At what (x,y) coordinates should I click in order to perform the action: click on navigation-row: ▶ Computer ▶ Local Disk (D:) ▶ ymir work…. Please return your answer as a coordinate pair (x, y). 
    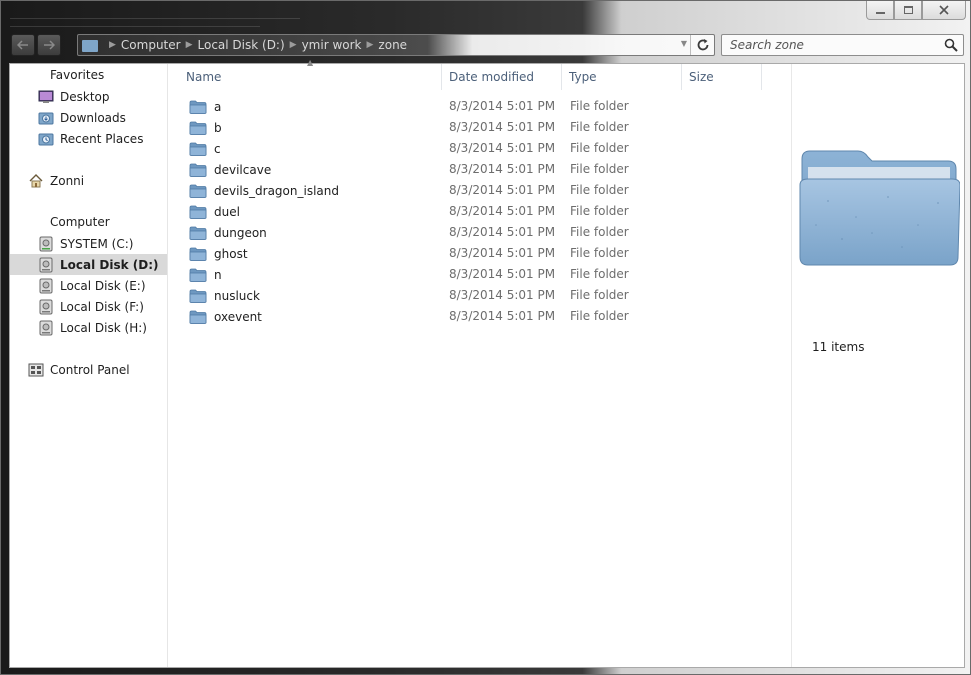
    Looking at the image, I should click on (485, 46).